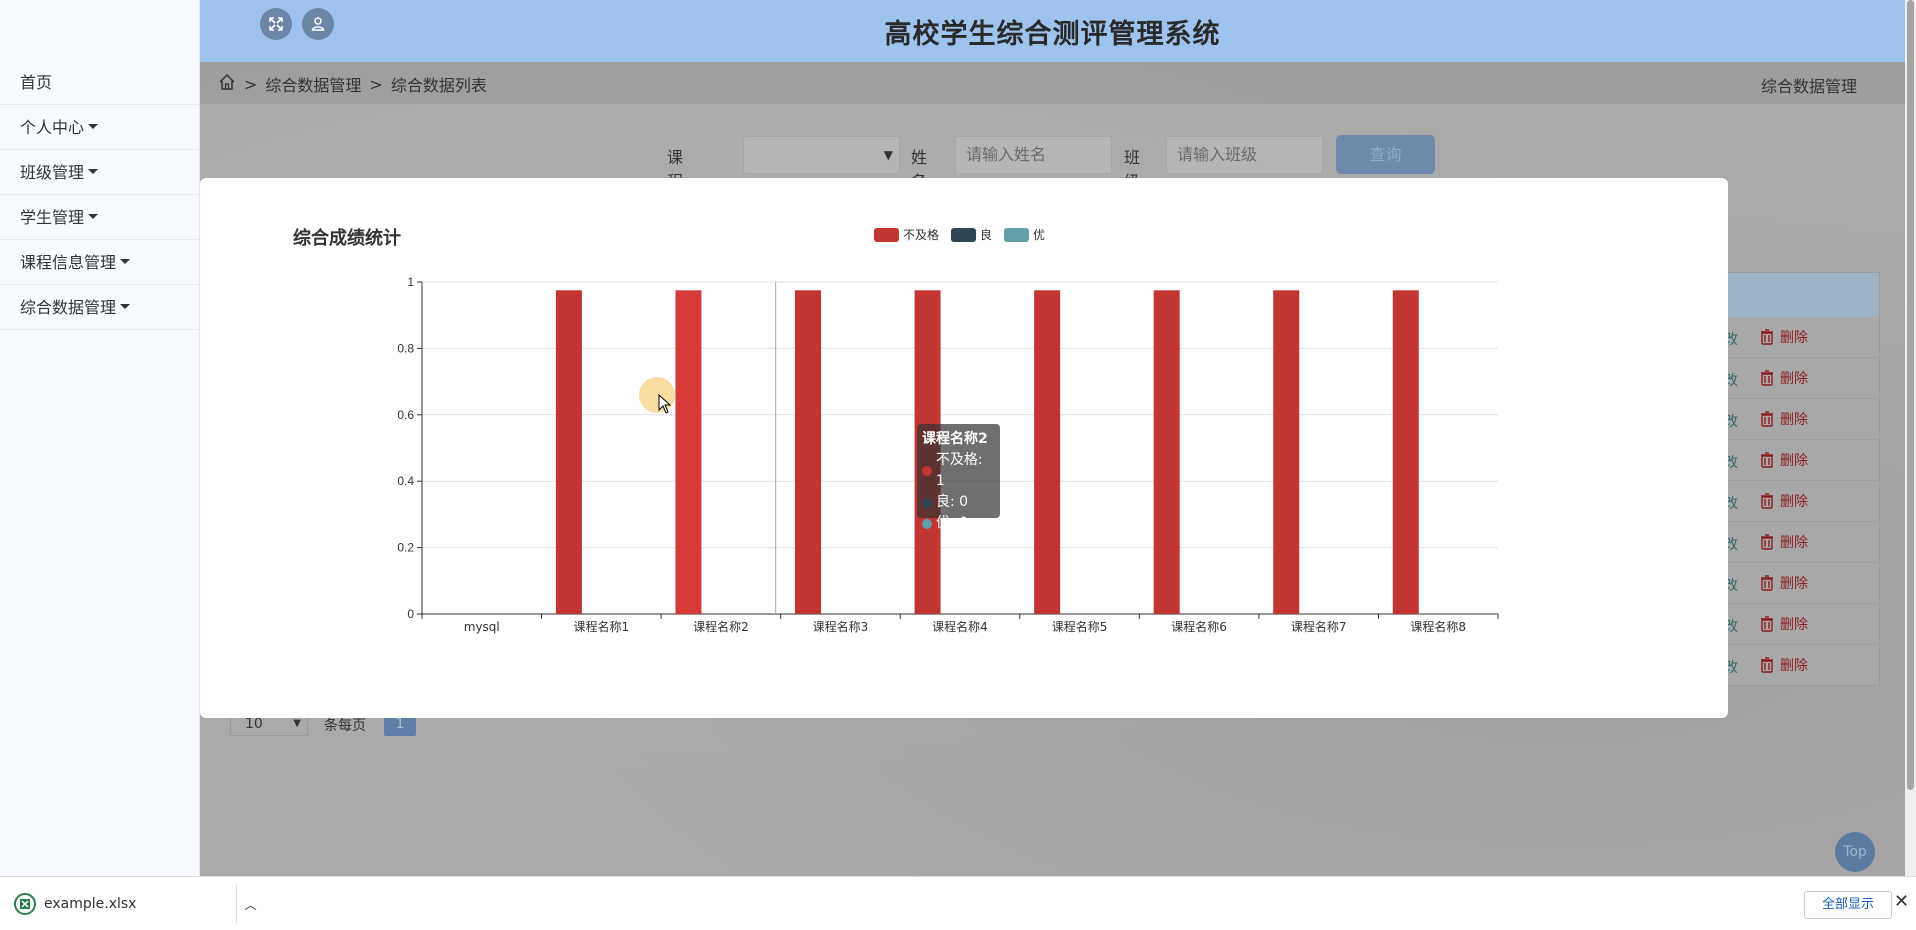 The height and width of the screenshot is (930, 1916). I want to click on per-page-label: 条每页, so click(345, 726).